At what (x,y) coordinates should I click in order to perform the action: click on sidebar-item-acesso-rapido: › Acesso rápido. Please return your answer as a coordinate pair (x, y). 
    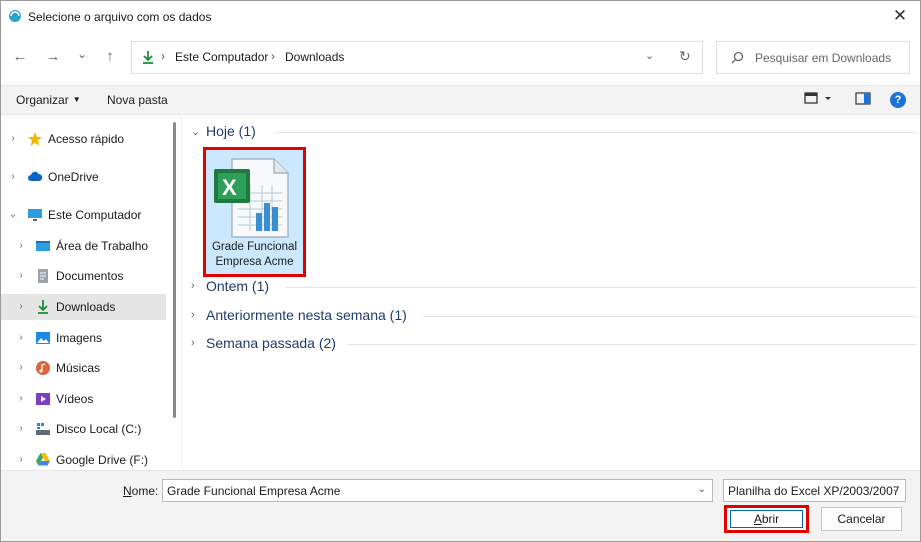
    Looking at the image, I should click on (83, 139).